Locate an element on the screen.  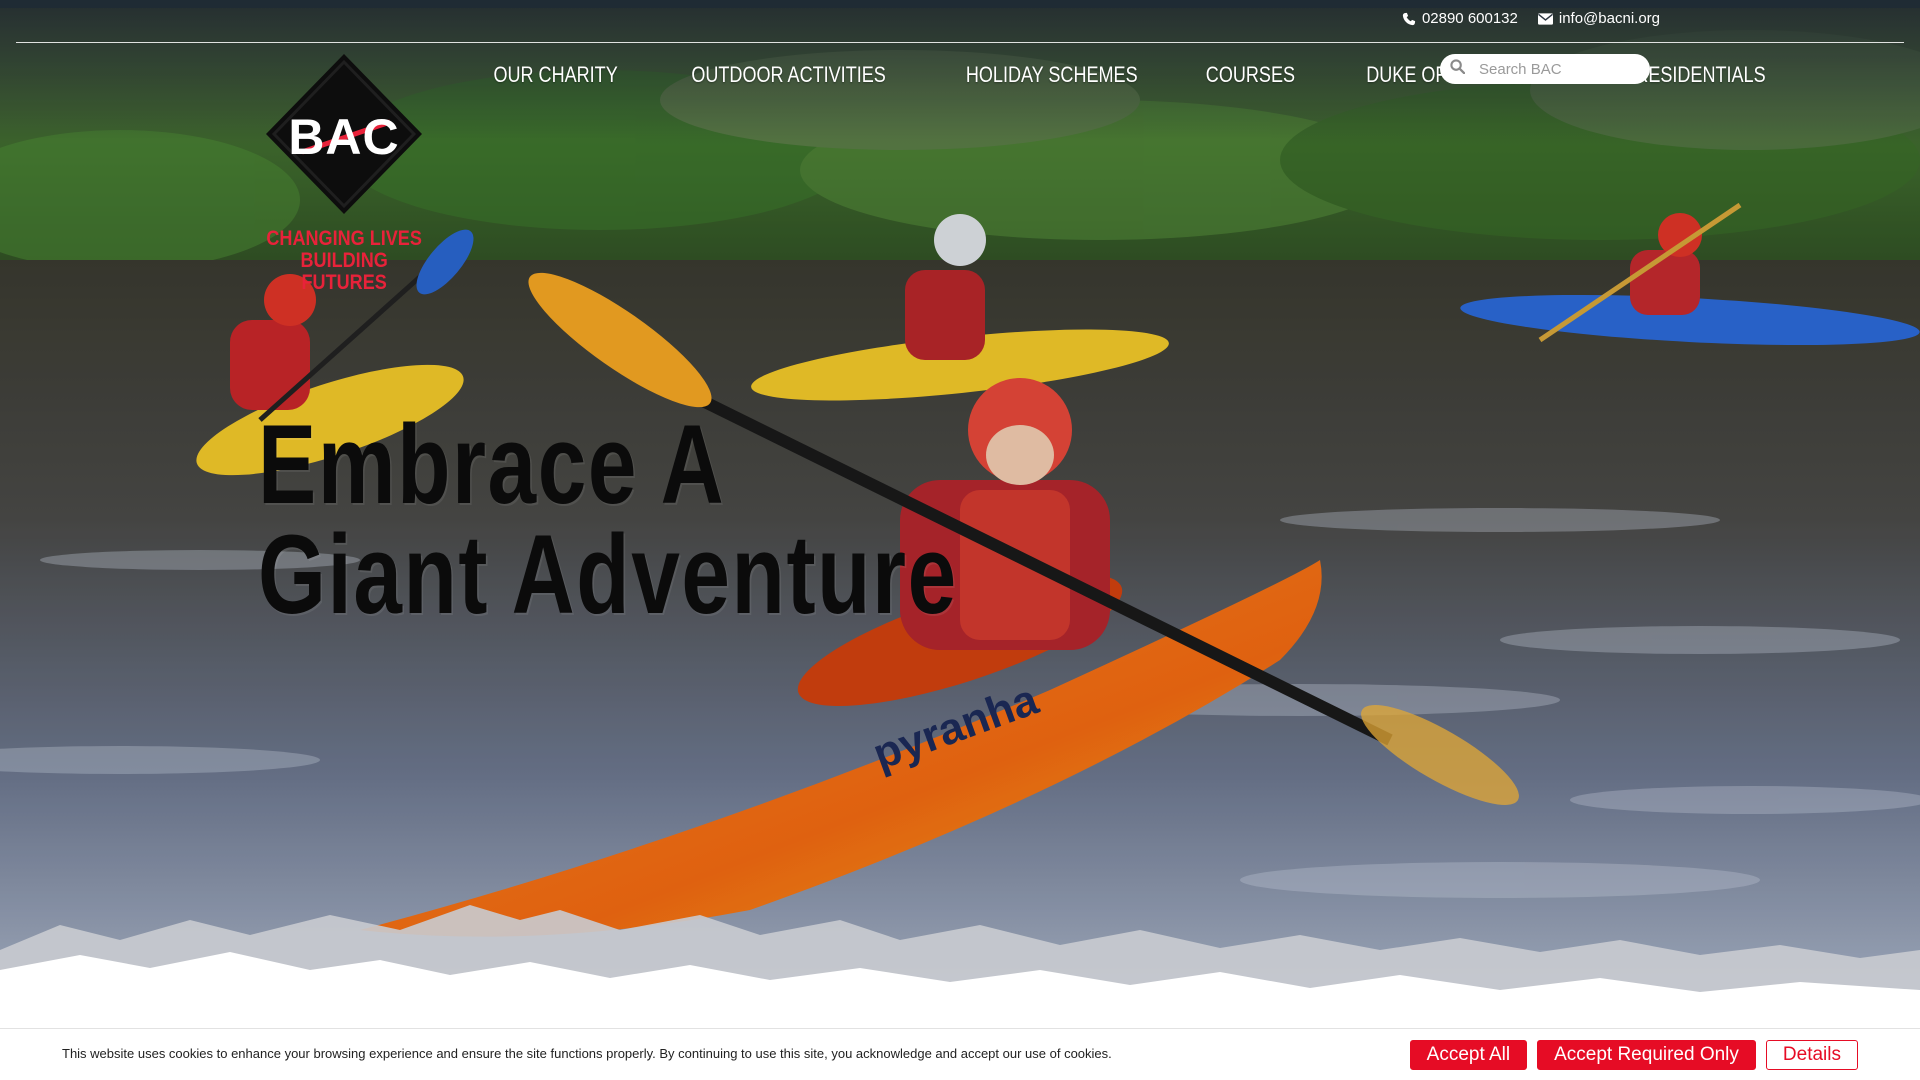
email-link: info@bacni.org is located at coordinates (1598, 18).